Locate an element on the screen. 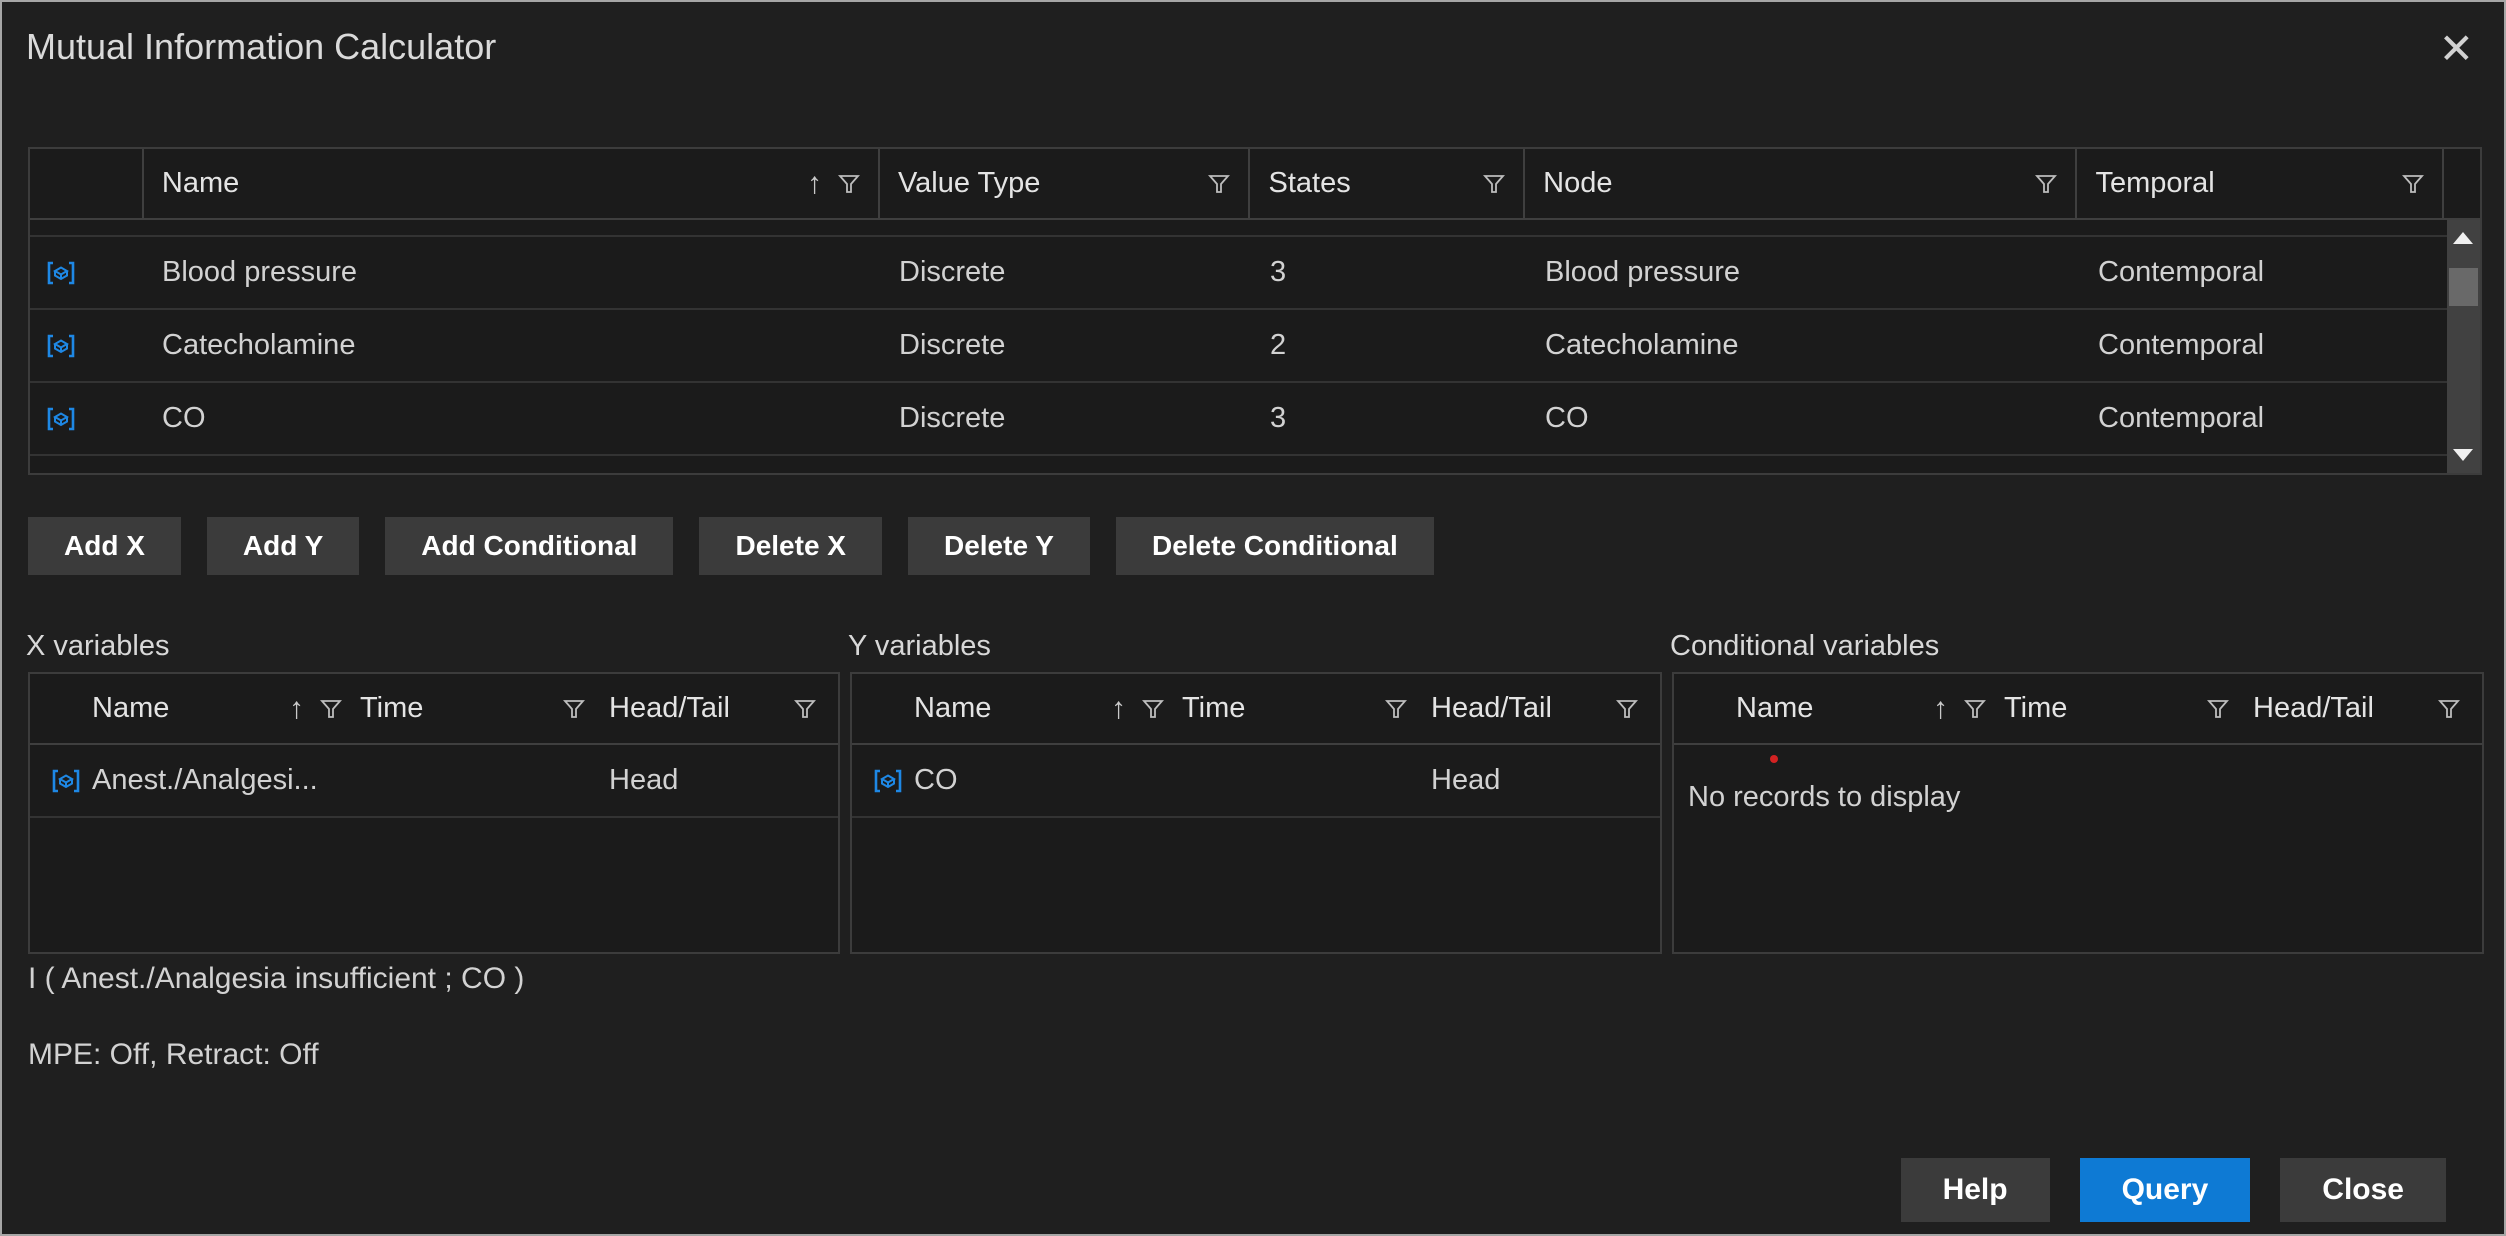 The width and height of the screenshot is (2506, 1236). x-header-head-tail: Head/Tail is located at coordinates (723, 708).